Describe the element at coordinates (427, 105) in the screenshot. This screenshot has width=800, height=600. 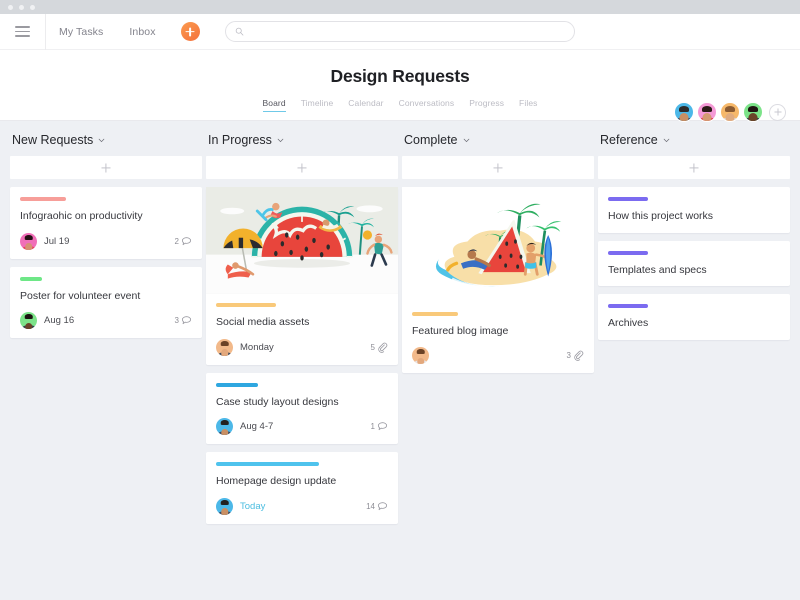
I see `tab-conversations: Conversations` at that location.